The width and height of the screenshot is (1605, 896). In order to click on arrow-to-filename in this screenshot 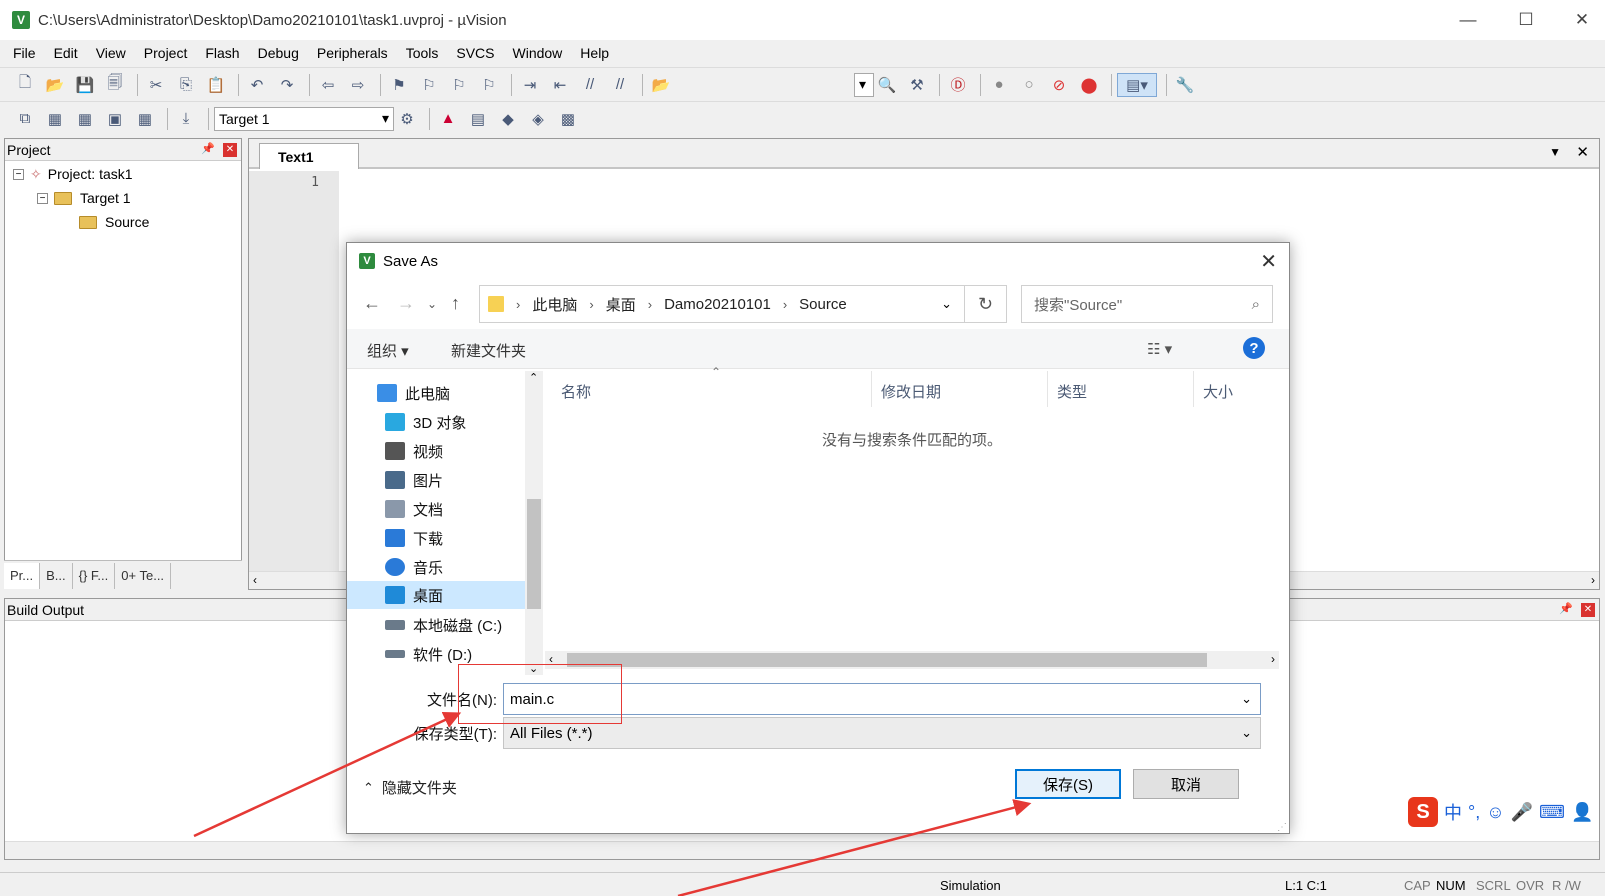, I will do `click(327, 774)`.